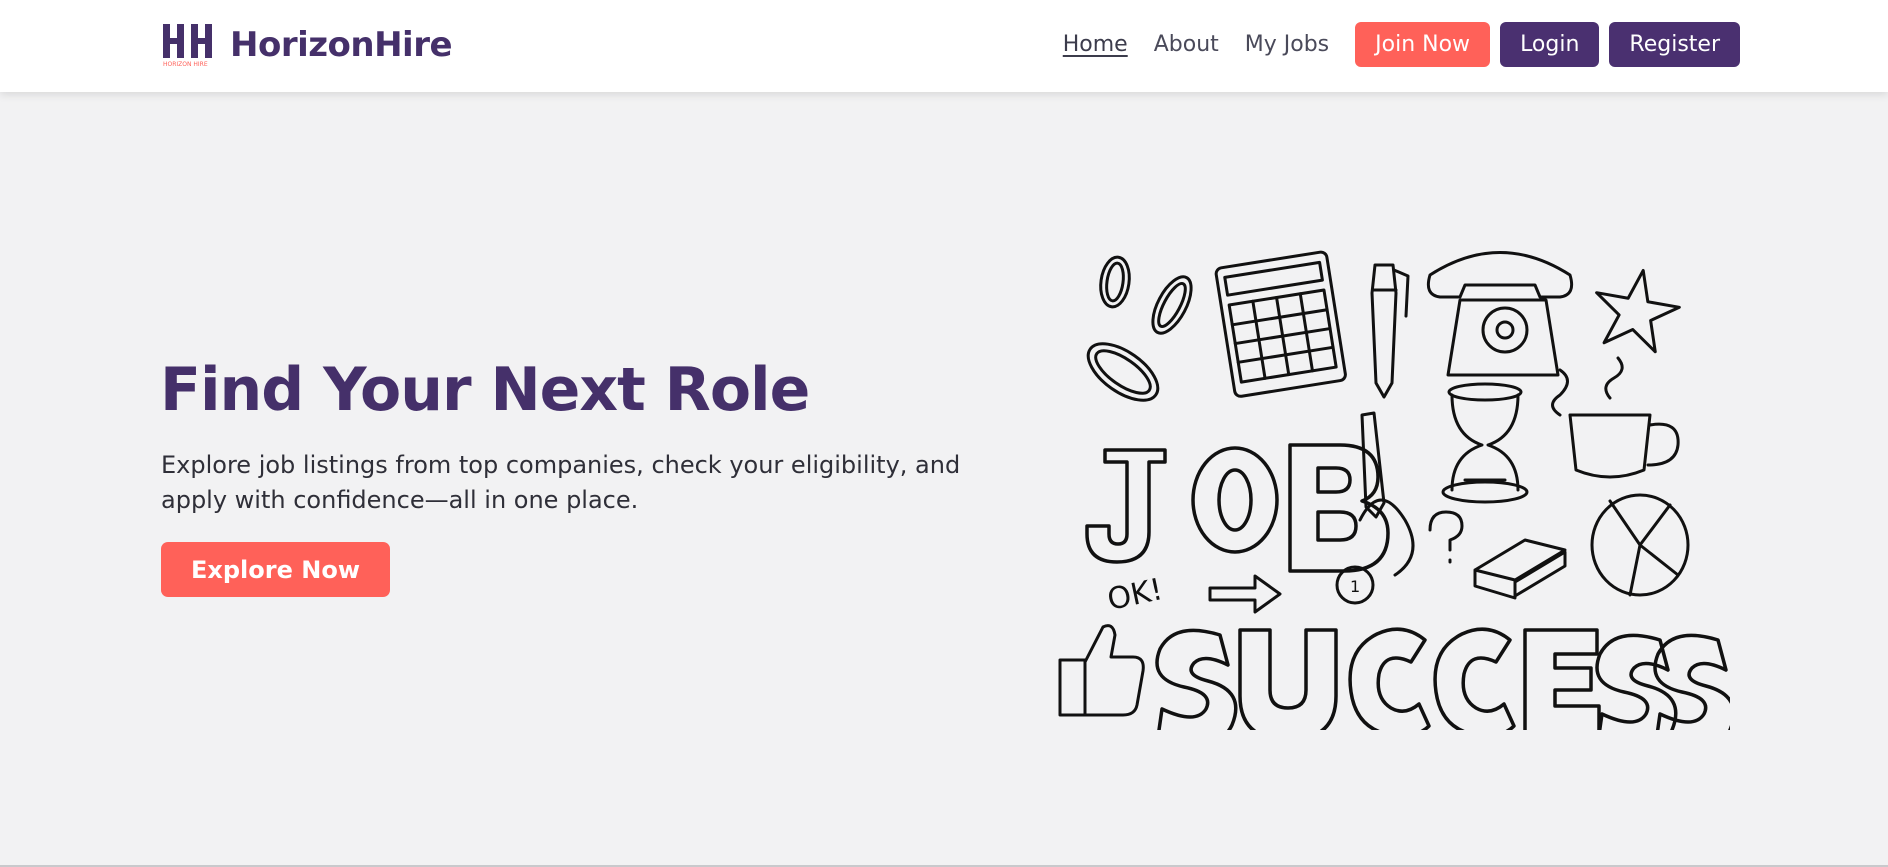 The width and height of the screenshot is (1888, 867). I want to click on explore-now-button: Explore Now, so click(275, 569).